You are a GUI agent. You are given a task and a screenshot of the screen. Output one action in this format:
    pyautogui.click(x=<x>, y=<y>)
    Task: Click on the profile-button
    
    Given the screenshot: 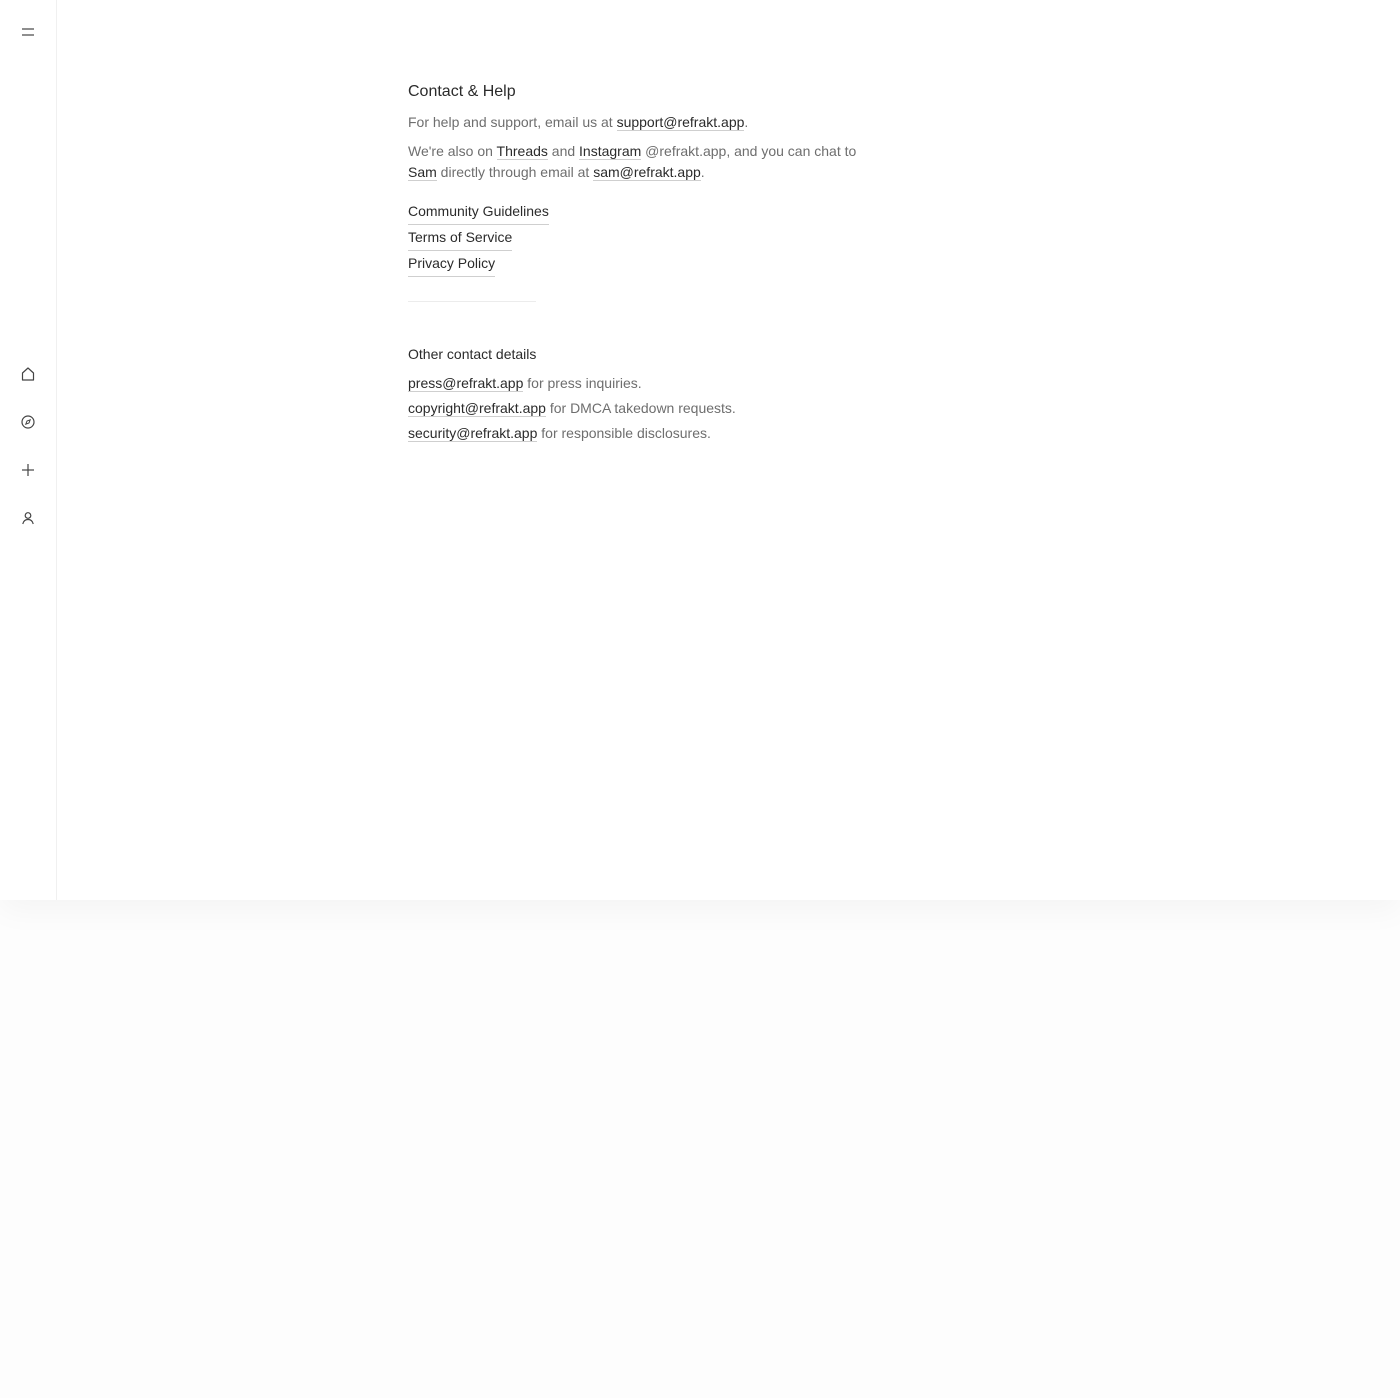 What is the action you would take?
    pyautogui.click(x=28, y=518)
    